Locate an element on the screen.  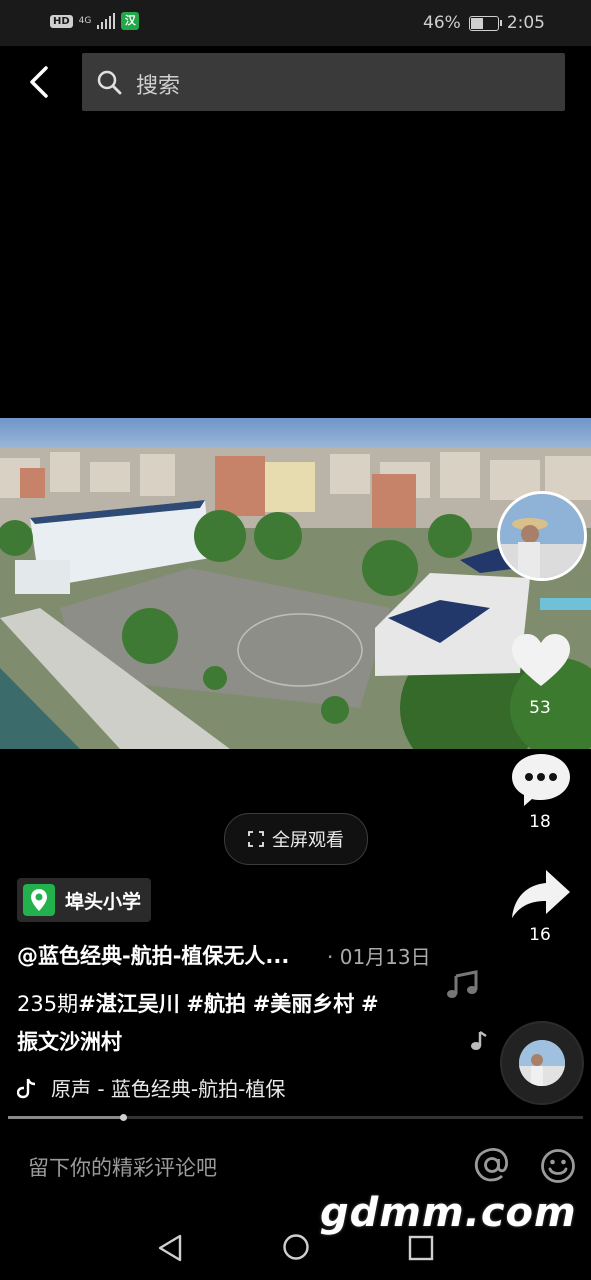
clock: 2:05 is located at coordinates (525, 23).